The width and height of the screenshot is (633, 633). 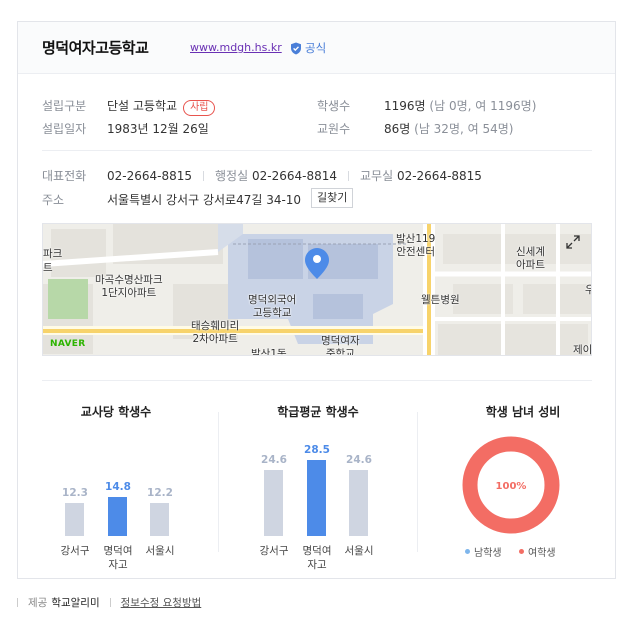 I want to click on legend-female-label: 여학생, so click(x=542, y=553).